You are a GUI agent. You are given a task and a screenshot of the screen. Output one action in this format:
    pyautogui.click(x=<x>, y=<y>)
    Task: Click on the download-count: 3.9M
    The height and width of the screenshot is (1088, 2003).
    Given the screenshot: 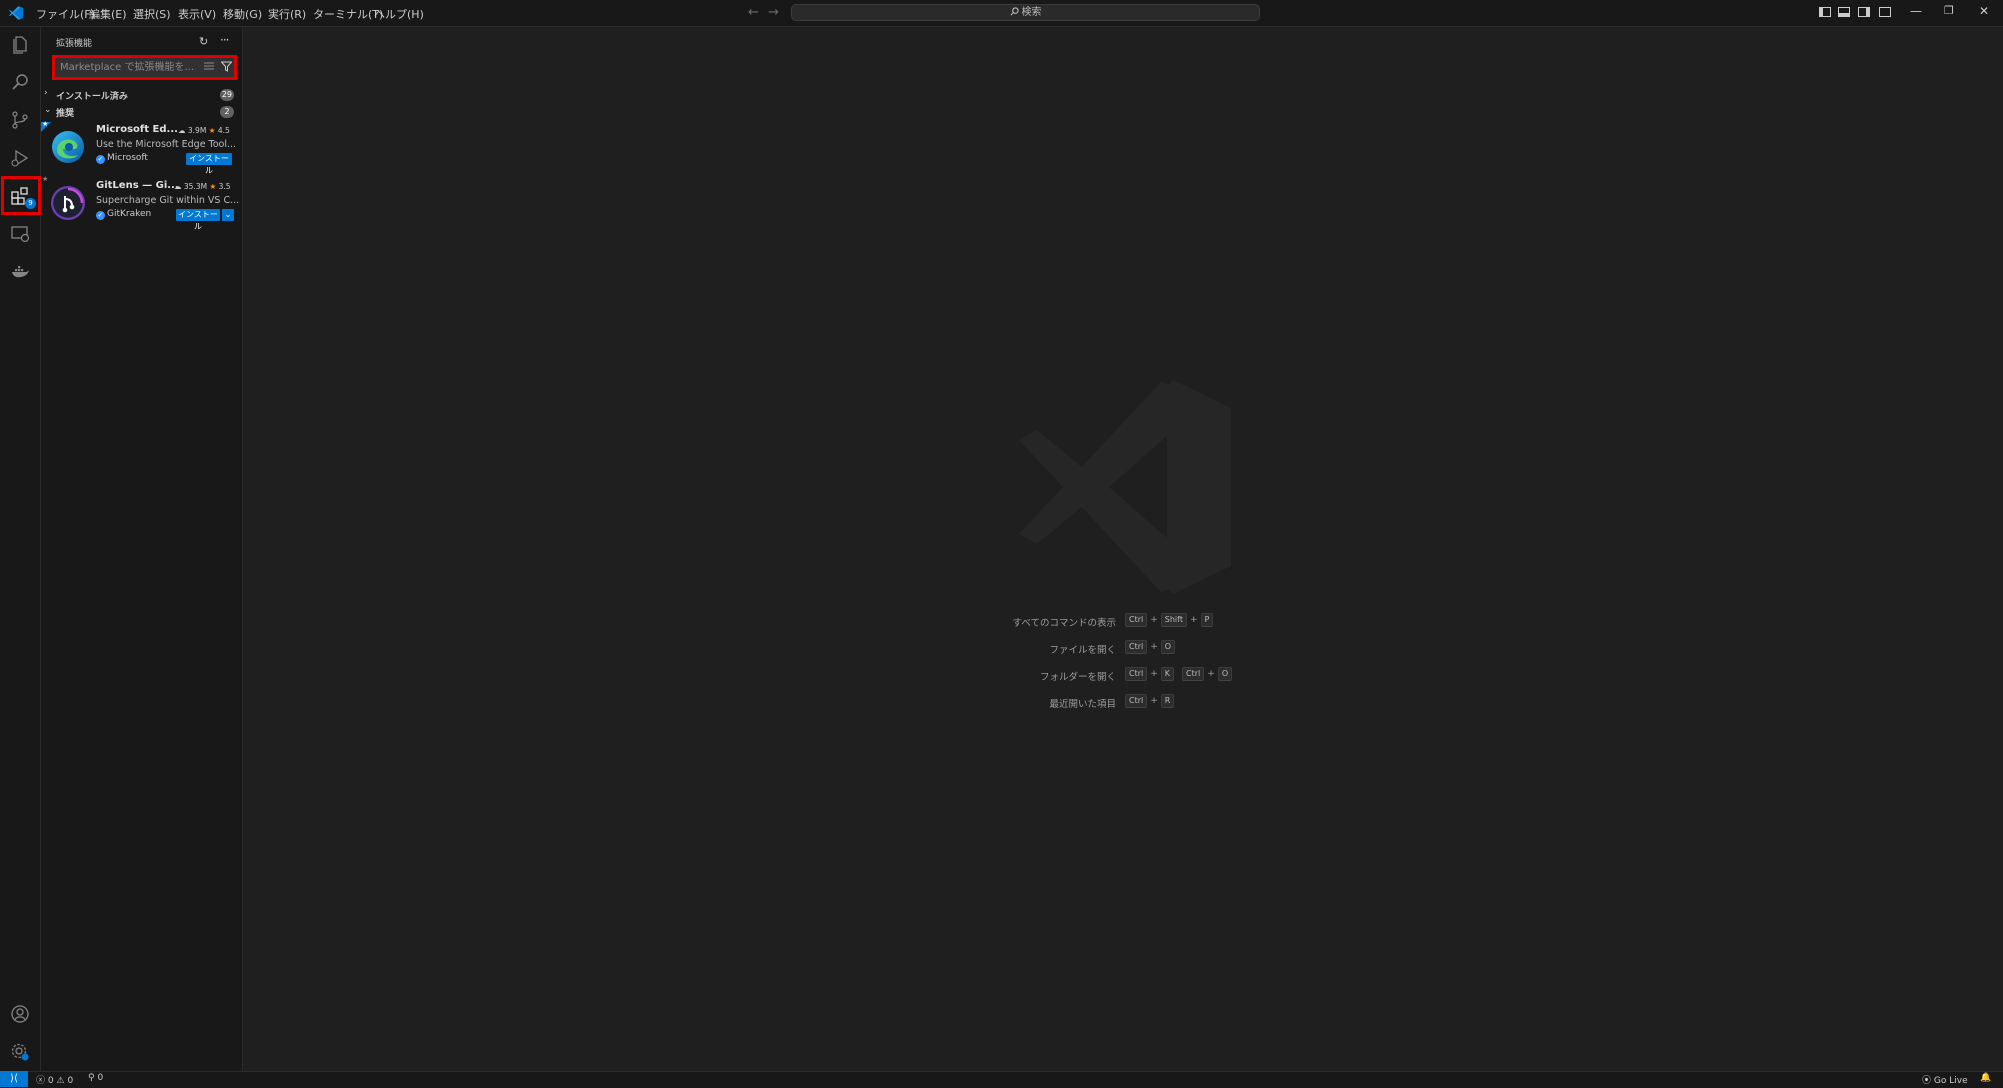 What is the action you would take?
    pyautogui.click(x=197, y=130)
    